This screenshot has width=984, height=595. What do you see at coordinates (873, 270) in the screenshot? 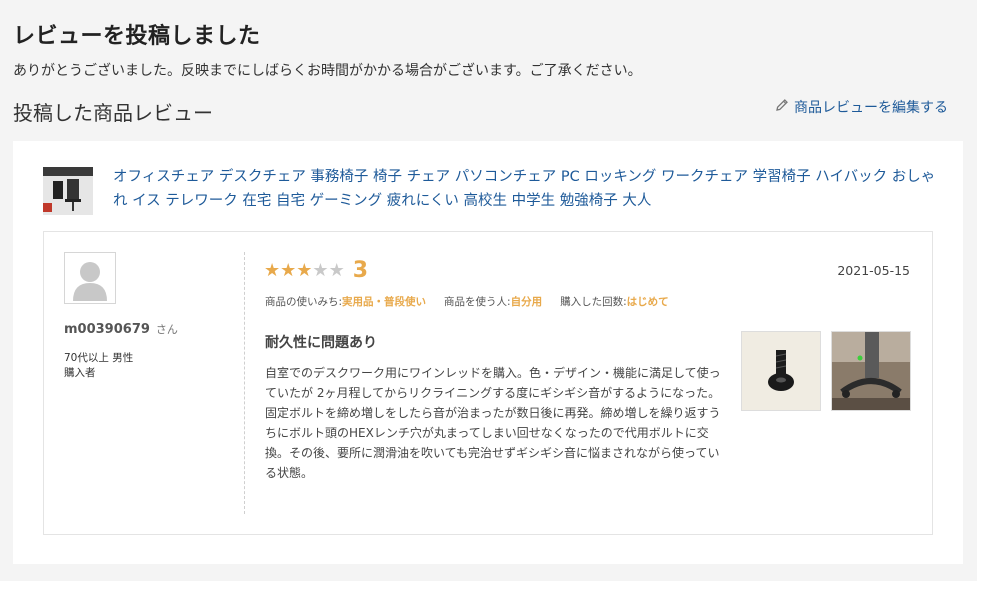
I see `review-date: 2021-05-15` at bounding box center [873, 270].